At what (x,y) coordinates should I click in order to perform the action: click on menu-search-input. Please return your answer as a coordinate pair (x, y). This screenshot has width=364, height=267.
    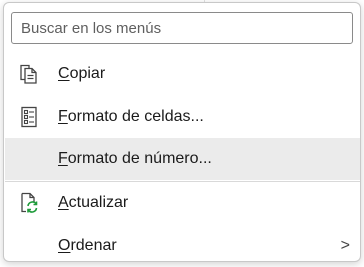
    Looking at the image, I should click on (182, 28).